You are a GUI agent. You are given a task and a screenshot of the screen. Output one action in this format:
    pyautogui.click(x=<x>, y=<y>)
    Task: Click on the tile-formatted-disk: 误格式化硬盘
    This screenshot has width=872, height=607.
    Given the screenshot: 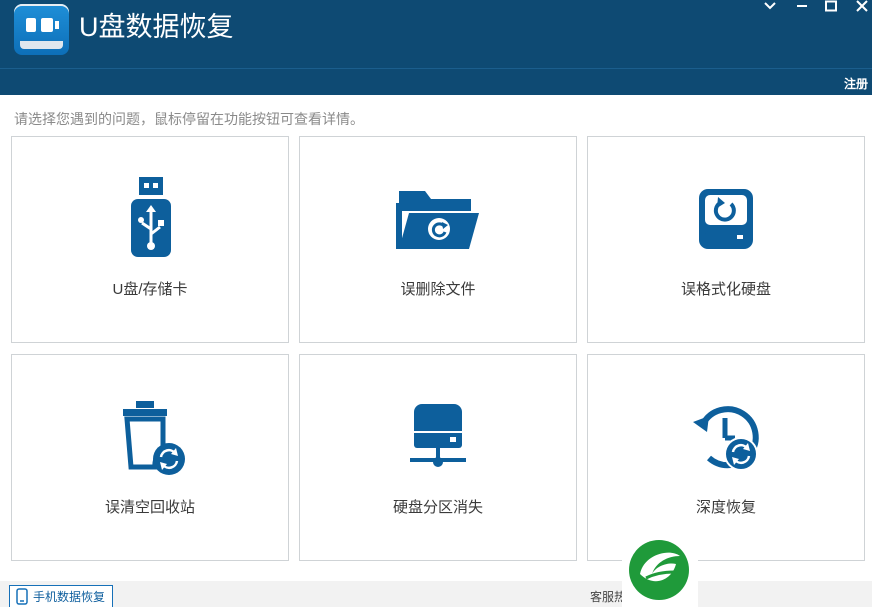 What is the action you would take?
    pyautogui.click(x=726, y=239)
    